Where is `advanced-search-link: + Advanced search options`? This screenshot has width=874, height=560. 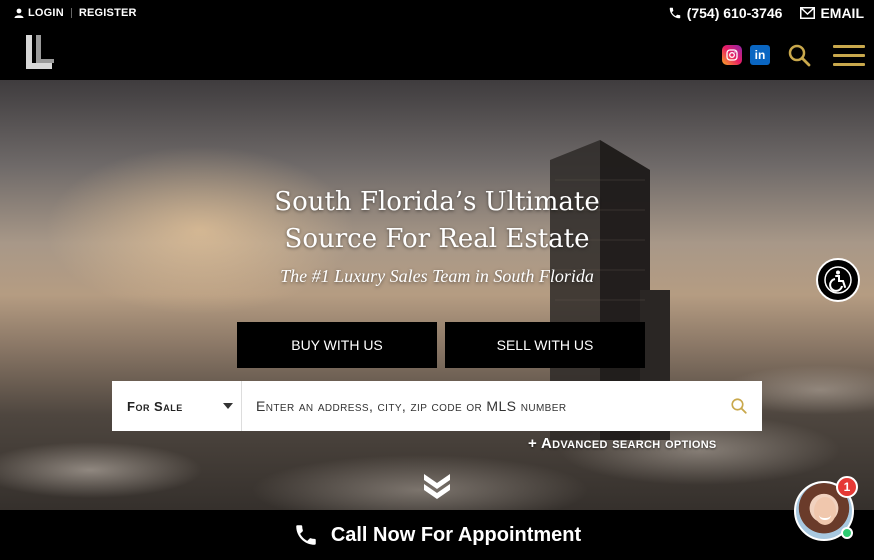
advanced-search-link: + Advanced search options is located at coordinates (622, 443).